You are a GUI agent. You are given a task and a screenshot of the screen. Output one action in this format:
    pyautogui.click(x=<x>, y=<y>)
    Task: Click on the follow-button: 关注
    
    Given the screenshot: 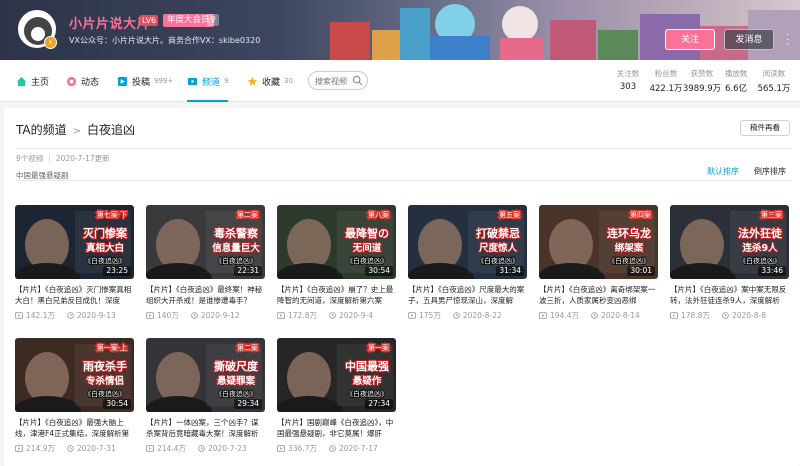 What is the action you would take?
    pyautogui.click(x=690, y=39)
    